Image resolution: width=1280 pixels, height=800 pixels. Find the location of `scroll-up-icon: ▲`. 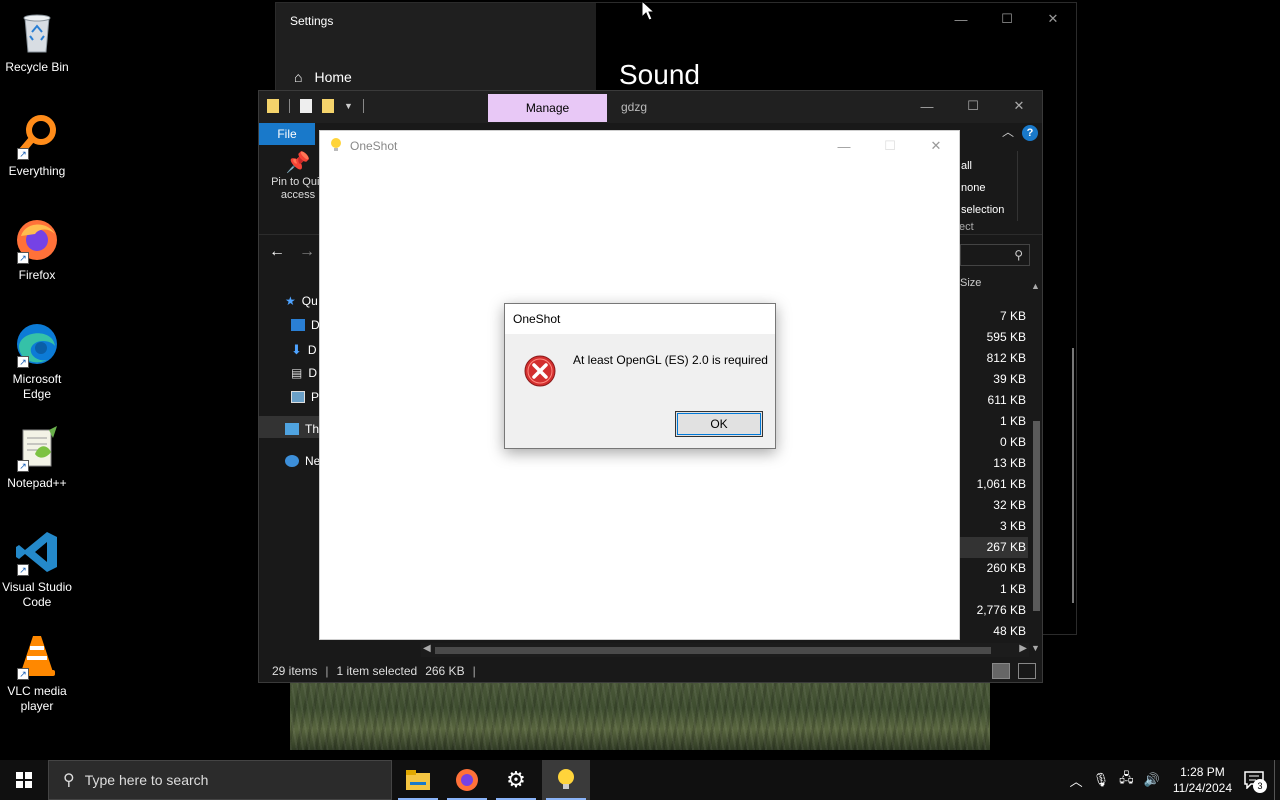

scroll-up-icon: ▲ is located at coordinates (1035, 286).